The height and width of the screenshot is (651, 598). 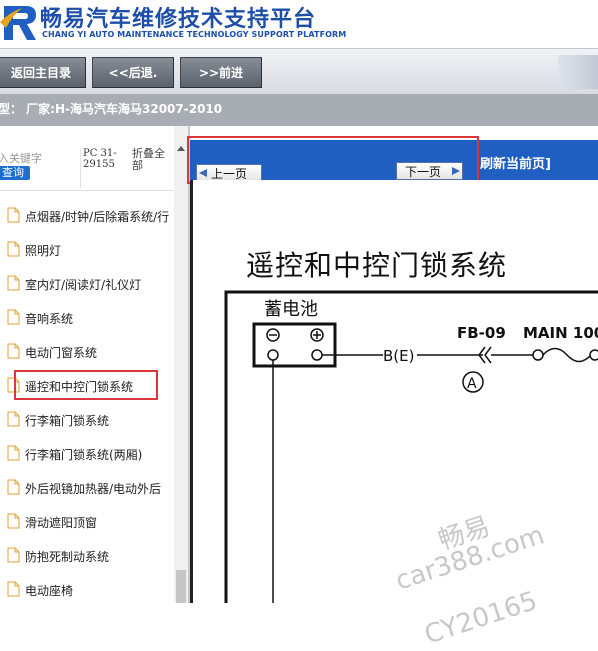 What do you see at coordinates (181, 364) in the screenshot?
I see `sidebar-scrollbar` at bounding box center [181, 364].